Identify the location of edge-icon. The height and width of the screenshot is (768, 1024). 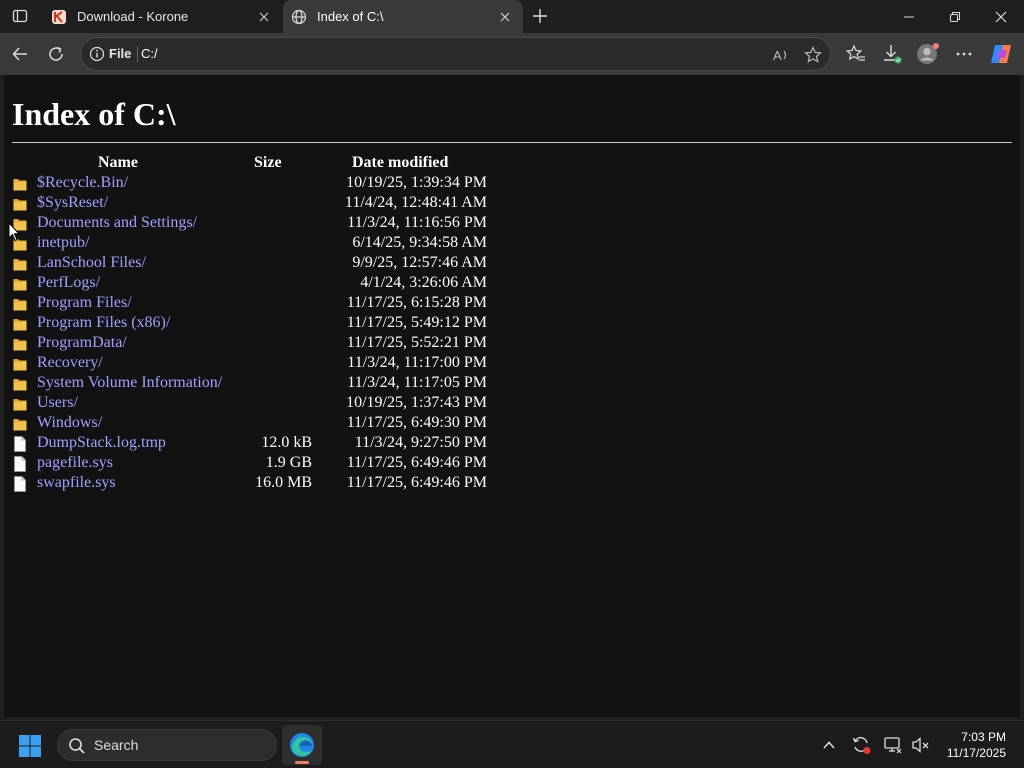
(302, 745).